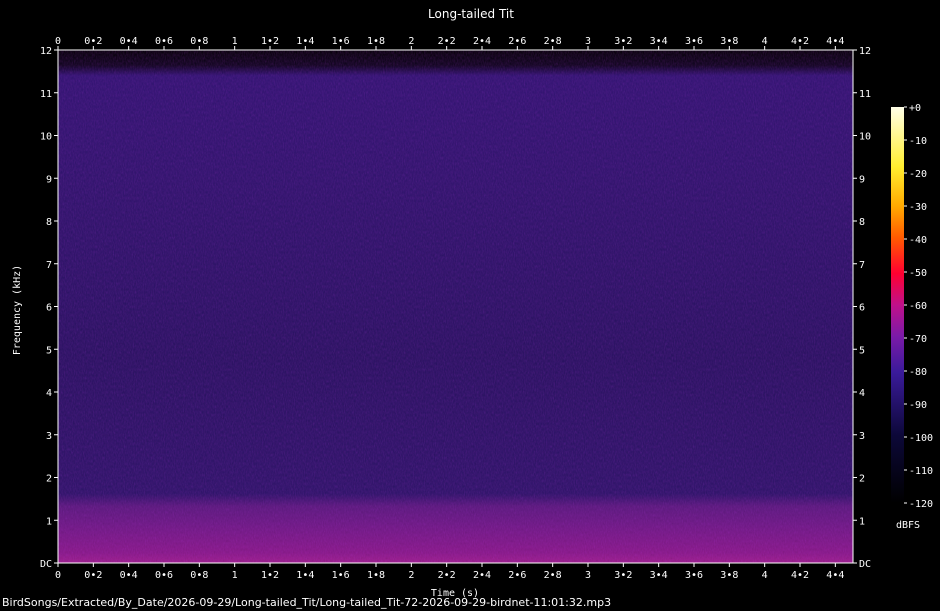 This screenshot has width=940, height=611. I want to click on x-tick-label-top: 1•8, so click(376, 41).